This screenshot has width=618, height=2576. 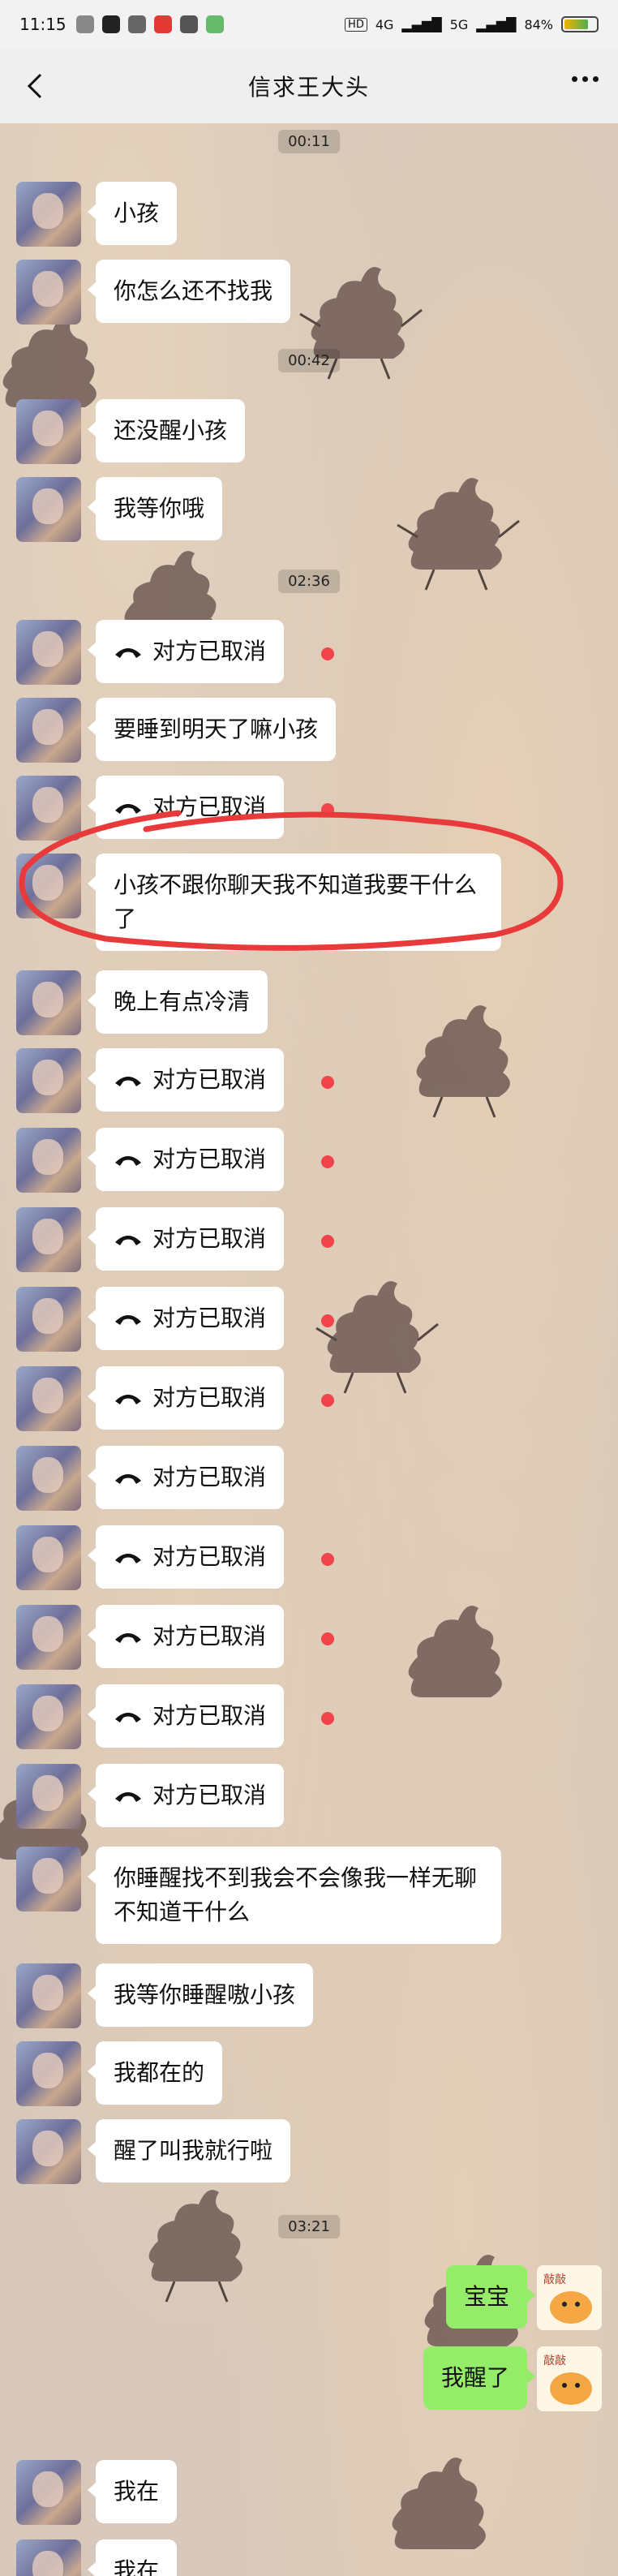 I want to click on hd-icon: HD, so click(x=356, y=24).